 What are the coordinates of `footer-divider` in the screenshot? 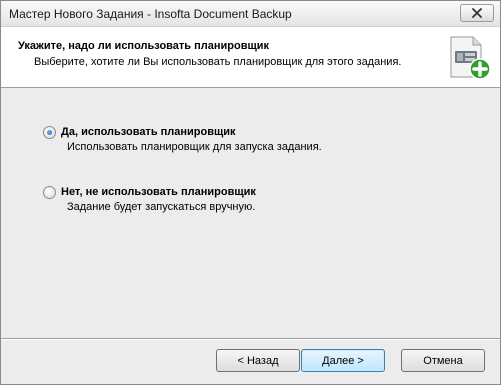 It's located at (250, 339).